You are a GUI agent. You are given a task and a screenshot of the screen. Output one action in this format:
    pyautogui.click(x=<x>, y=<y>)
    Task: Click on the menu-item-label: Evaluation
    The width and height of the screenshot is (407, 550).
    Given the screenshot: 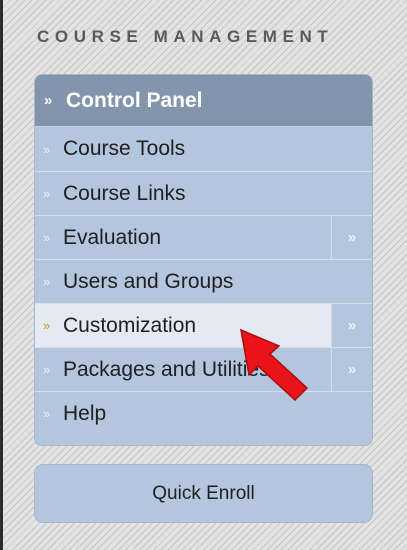 What is the action you would take?
    pyautogui.click(x=112, y=237)
    